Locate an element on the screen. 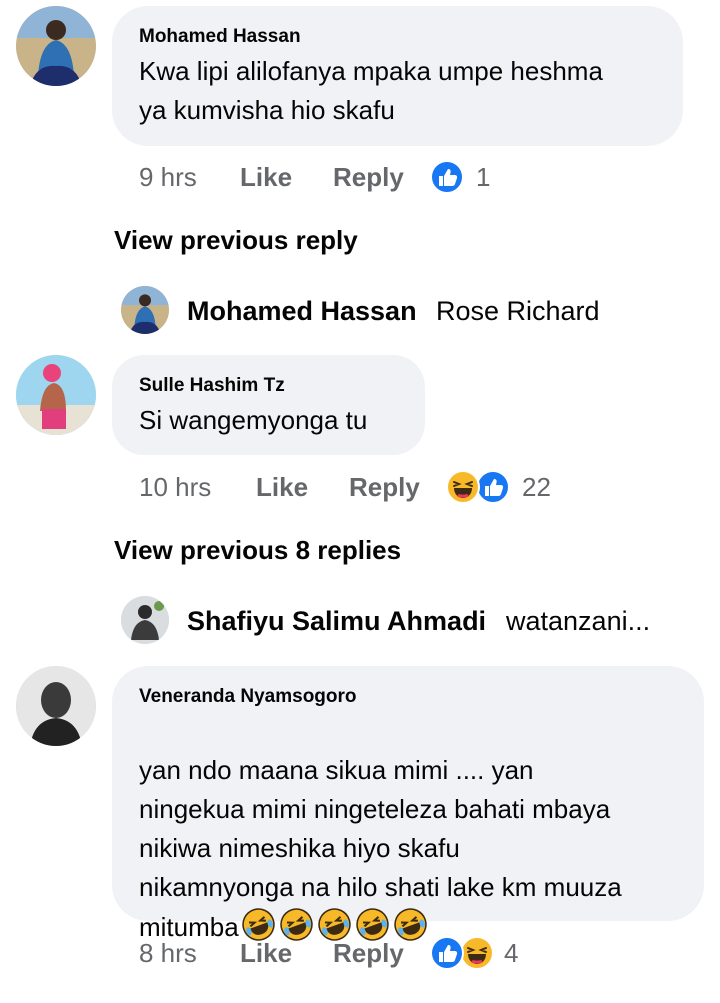  comment-author: Sulle Hashim Tz is located at coordinates (212, 386).